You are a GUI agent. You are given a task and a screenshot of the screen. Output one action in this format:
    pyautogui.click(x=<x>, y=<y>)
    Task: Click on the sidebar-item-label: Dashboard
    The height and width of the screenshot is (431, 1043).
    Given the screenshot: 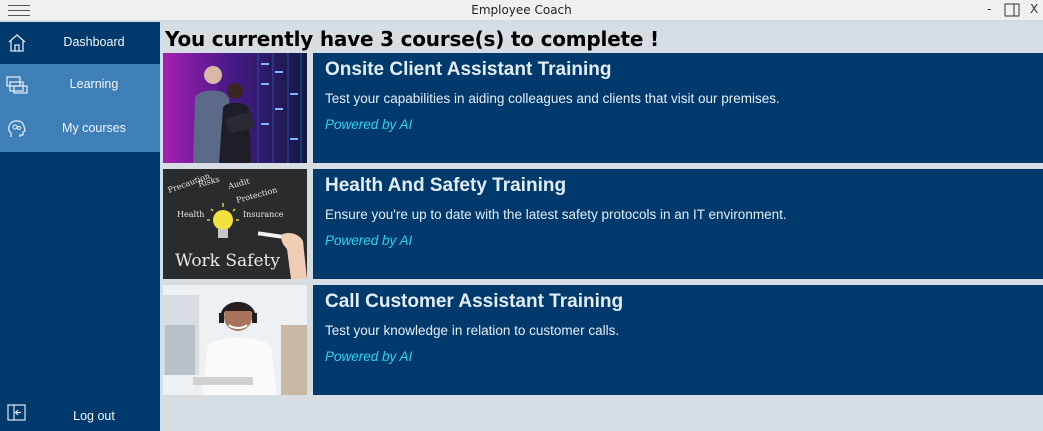 What is the action you would take?
    pyautogui.click(x=94, y=42)
    